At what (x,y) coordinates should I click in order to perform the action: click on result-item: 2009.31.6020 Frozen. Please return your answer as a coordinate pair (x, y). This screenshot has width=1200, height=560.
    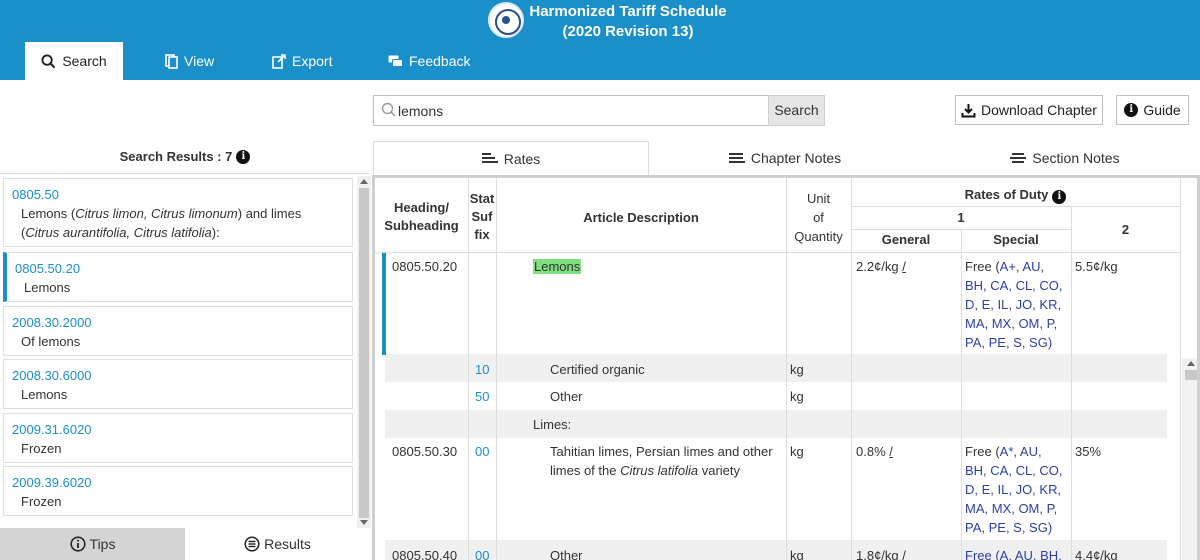
    Looking at the image, I should click on (178, 438).